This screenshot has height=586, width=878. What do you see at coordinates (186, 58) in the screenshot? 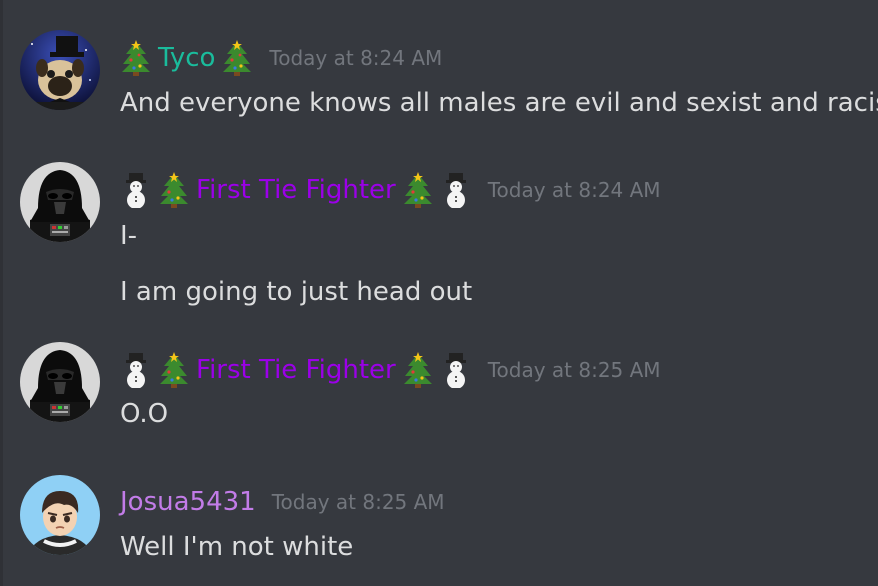
I see `message-author: Tyco` at bounding box center [186, 58].